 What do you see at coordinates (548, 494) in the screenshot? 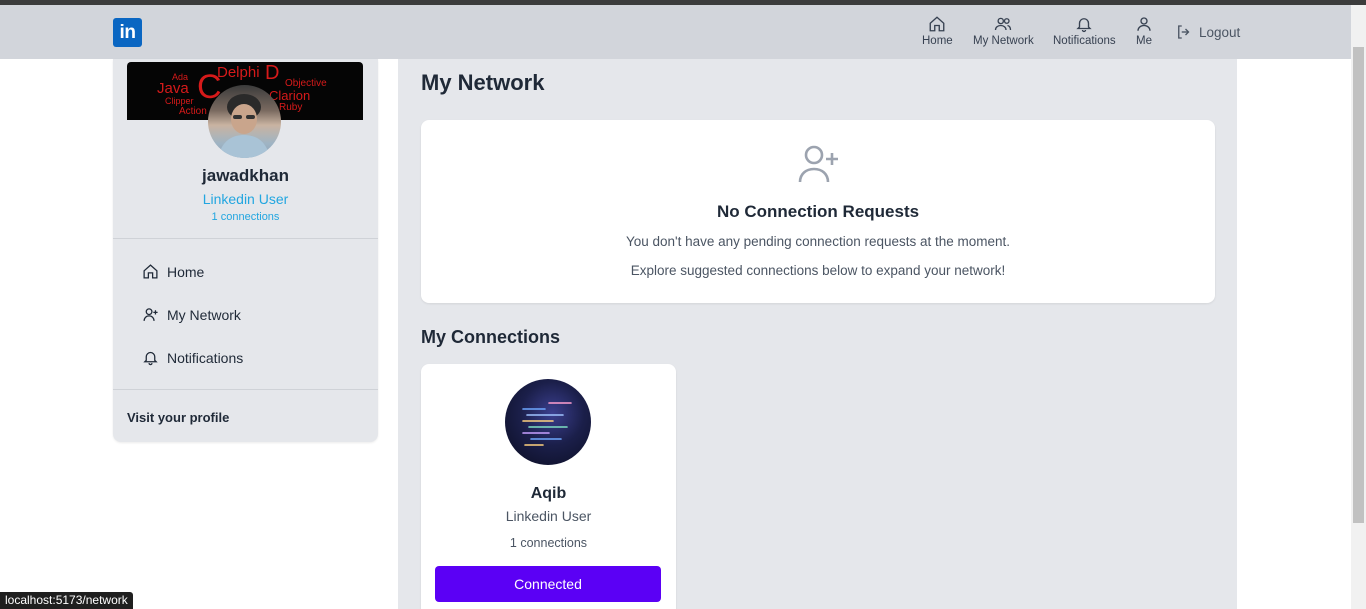
I see `connection-name: Aqib` at bounding box center [548, 494].